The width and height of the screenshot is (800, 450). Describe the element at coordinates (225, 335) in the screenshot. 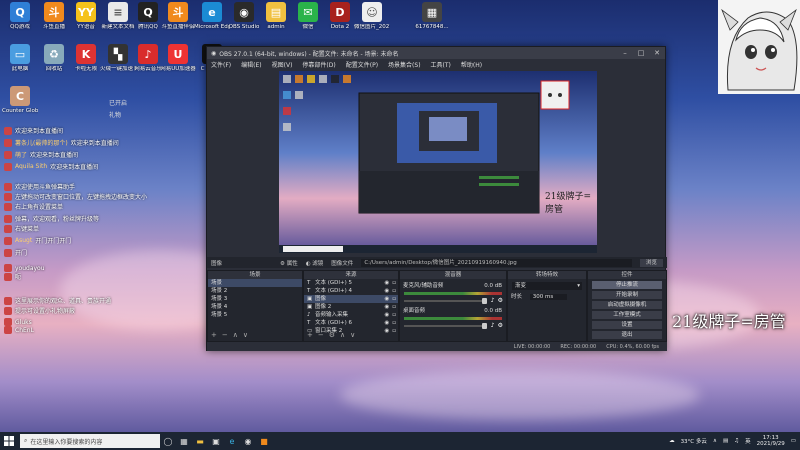

I see `remove-scene-icon: −` at that location.